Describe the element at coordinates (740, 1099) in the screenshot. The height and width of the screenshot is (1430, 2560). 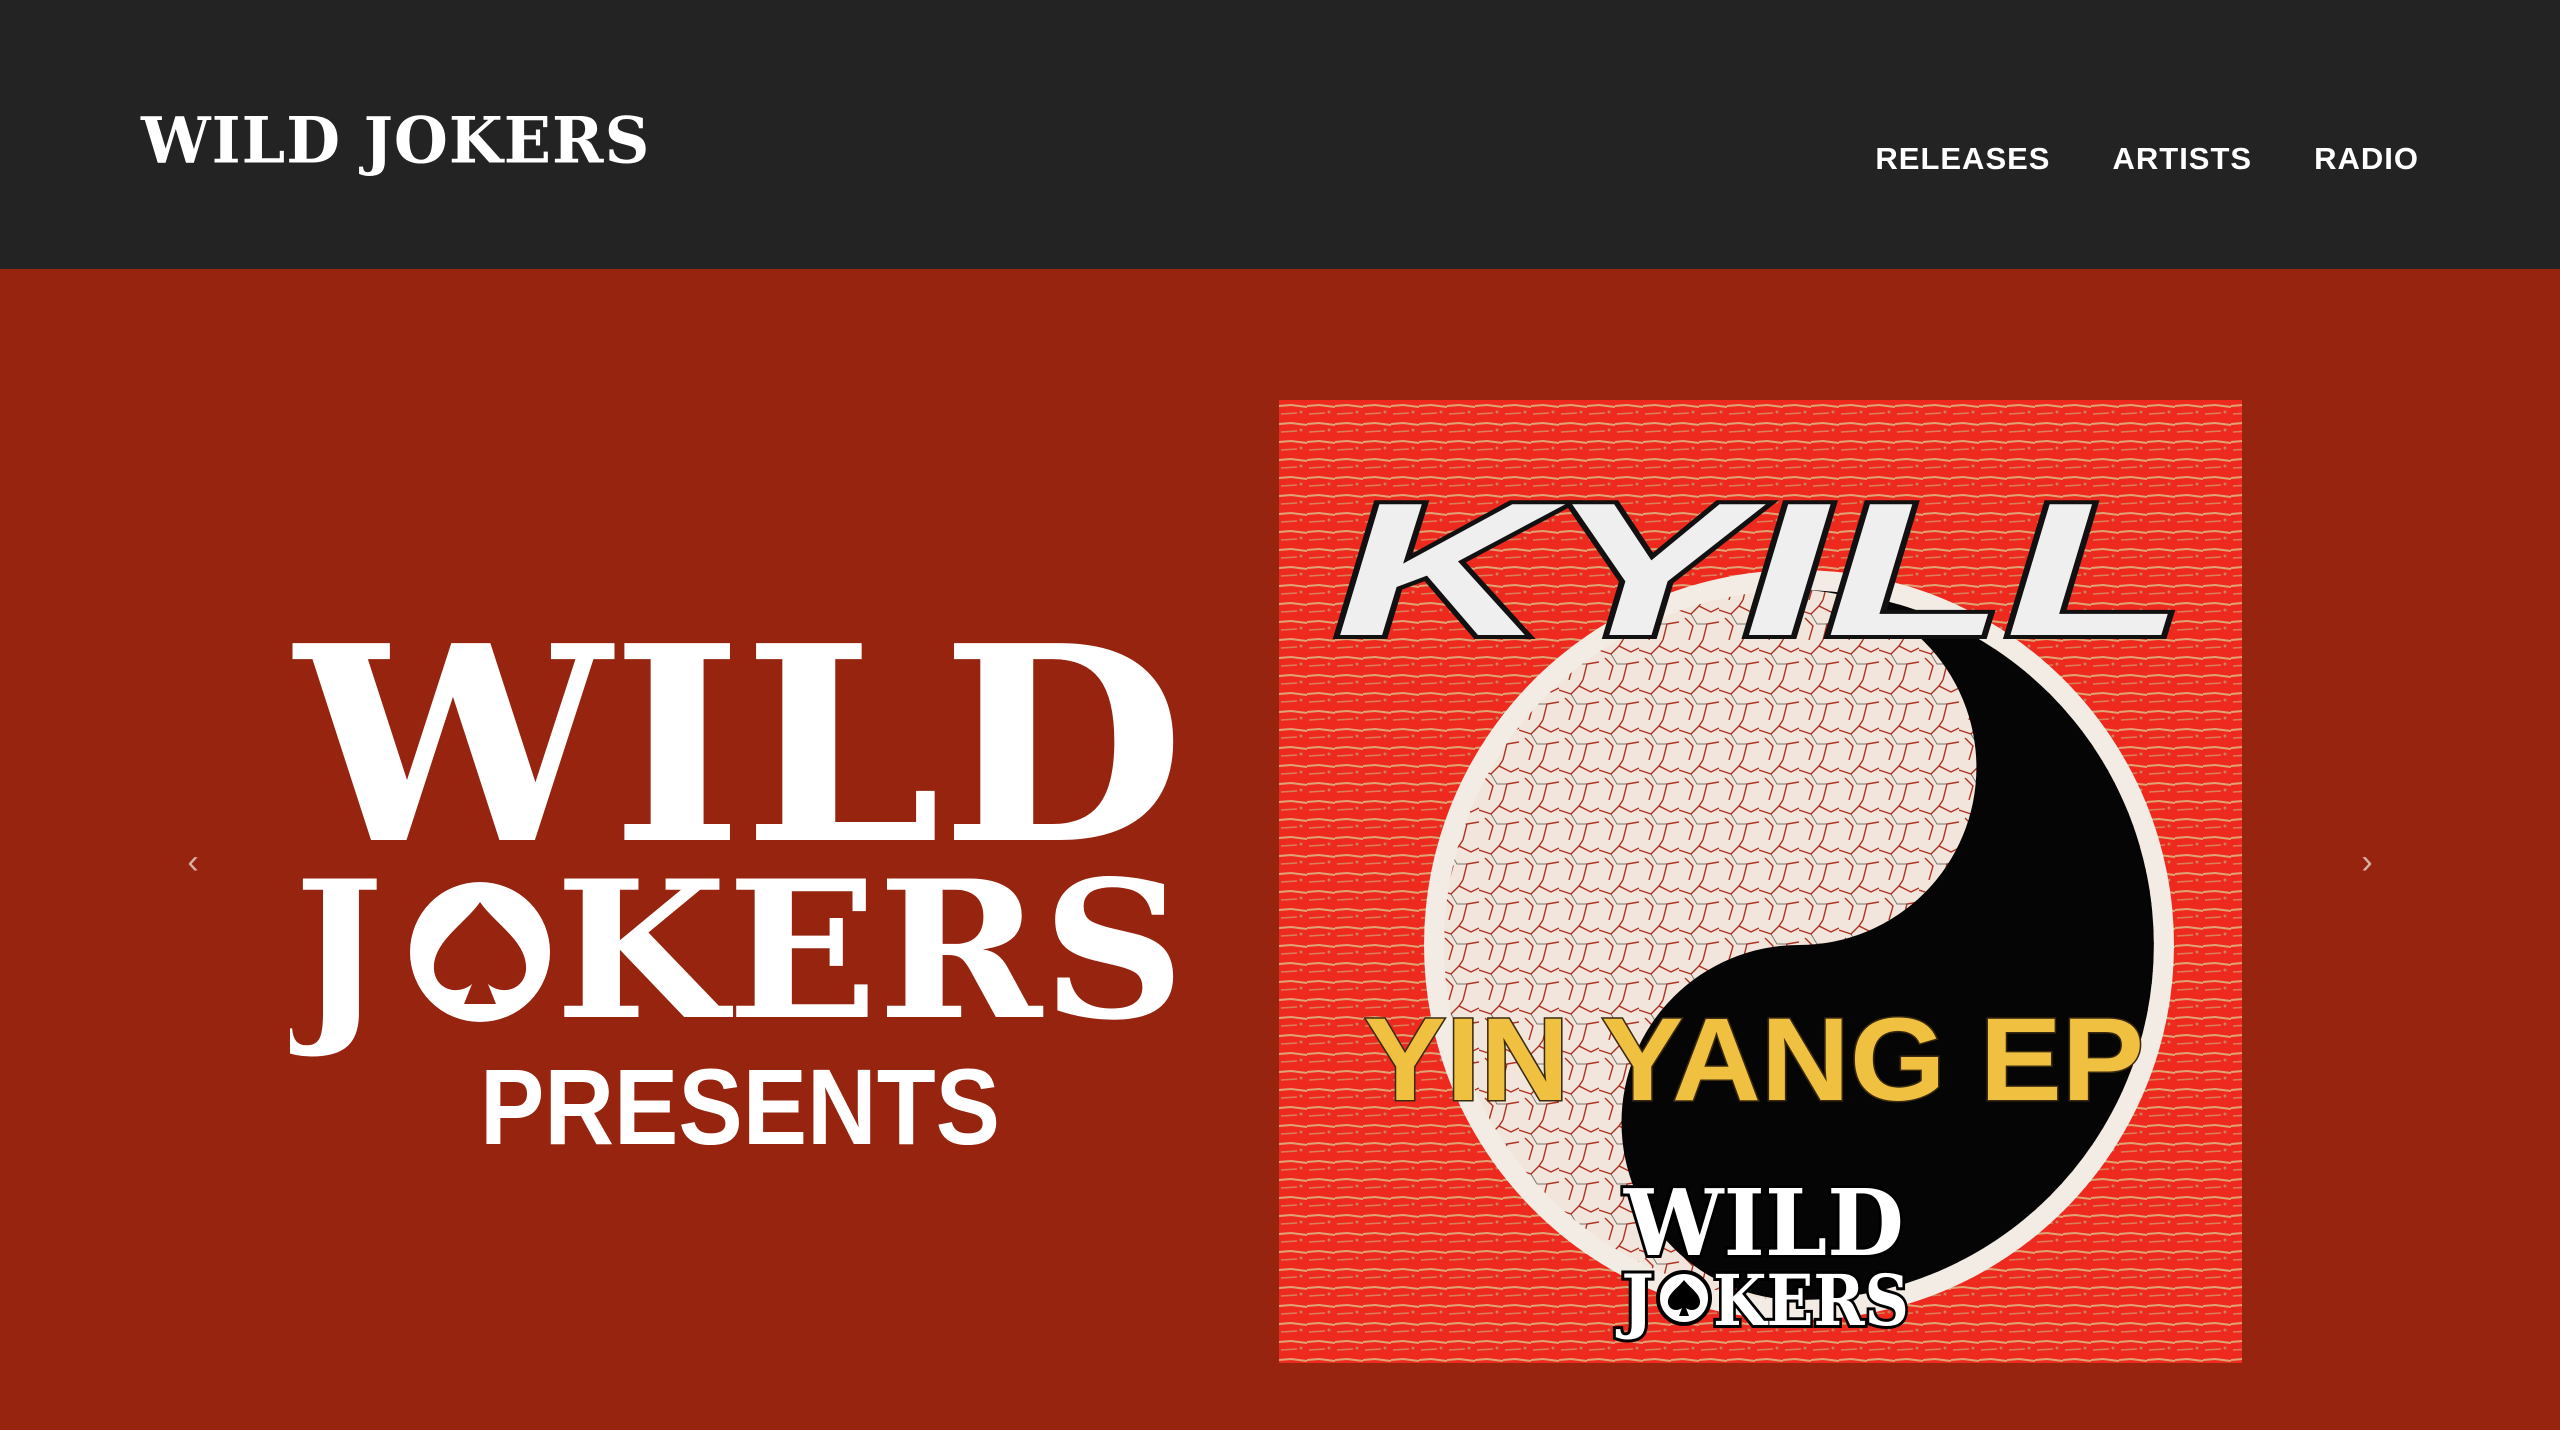
I see `presents-text: PRESENTS` at that location.